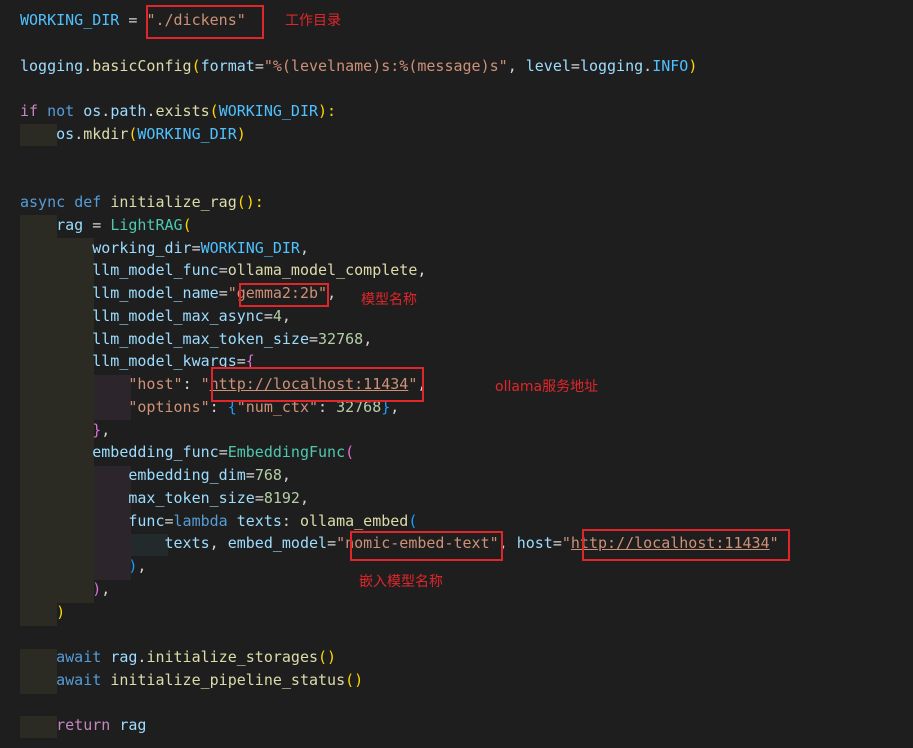 The height and width of the screenshot is (748, 913). I want to click on embed-model-note: 嵌入模型名称, so click(401, 582).